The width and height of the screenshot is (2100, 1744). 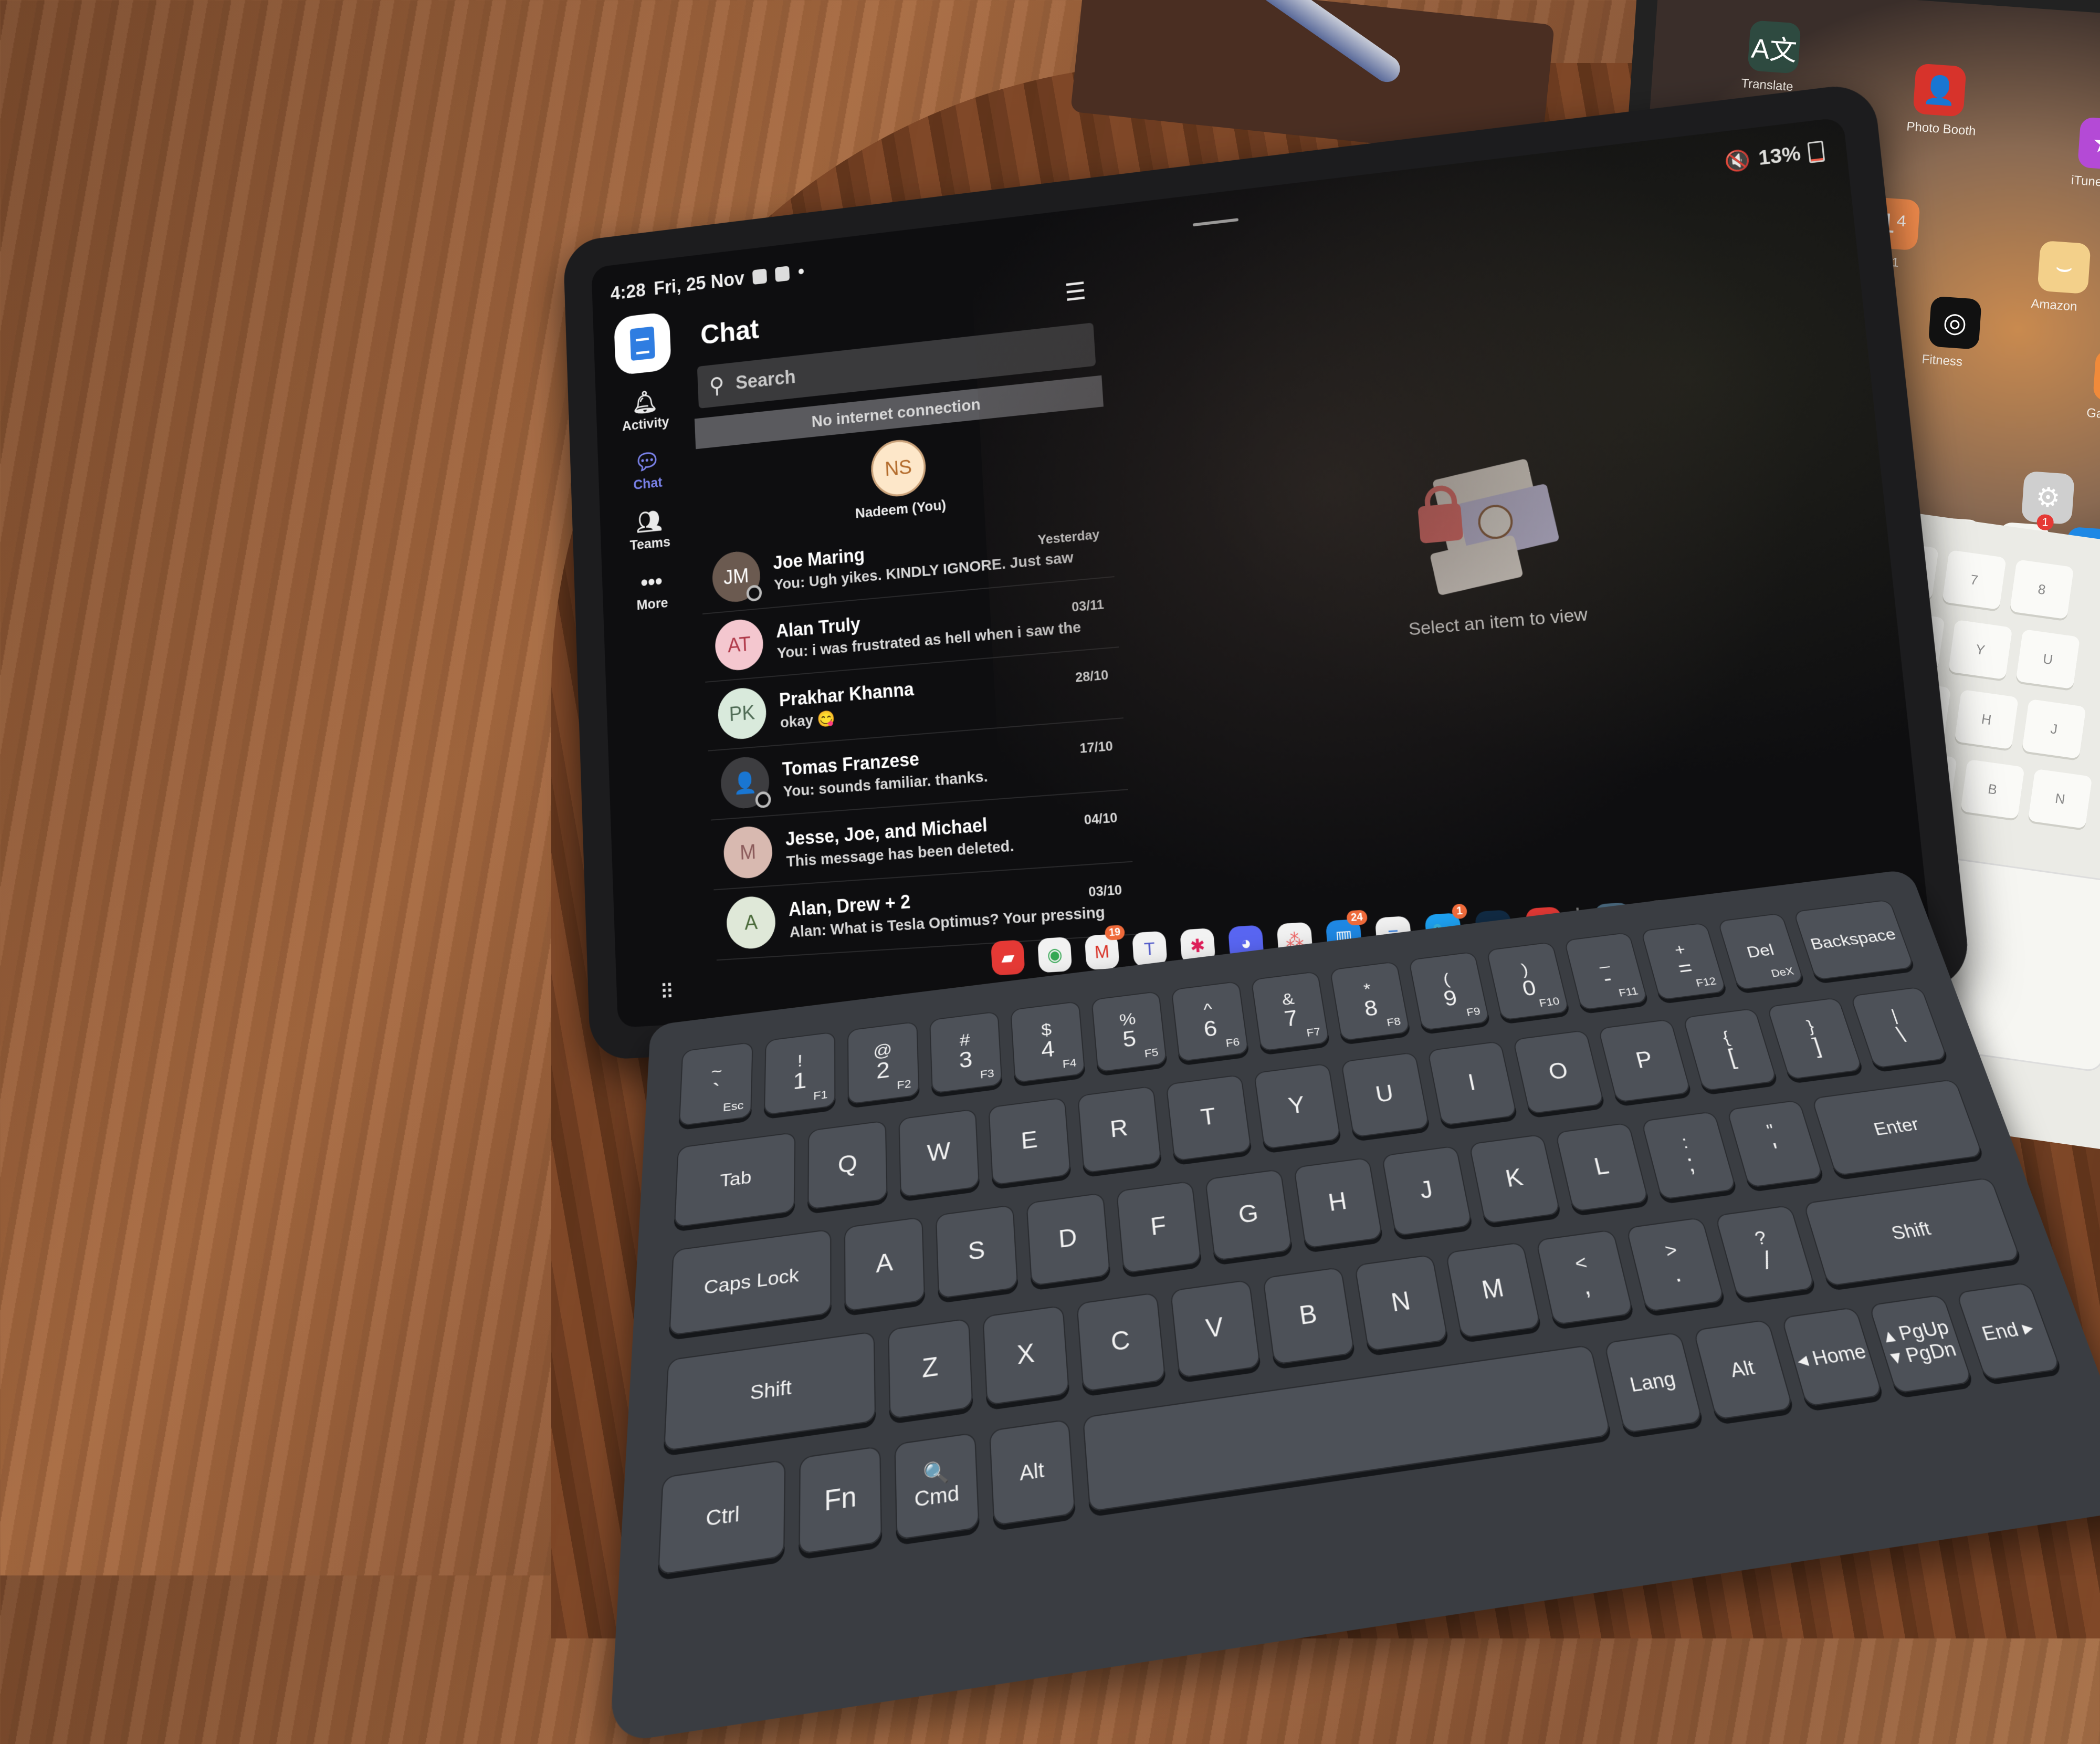 What do you see at coordinates (1055, 954) in the screenshot?
I see `dock-app-chrome: ◉` at bounding box center [1055, 954].